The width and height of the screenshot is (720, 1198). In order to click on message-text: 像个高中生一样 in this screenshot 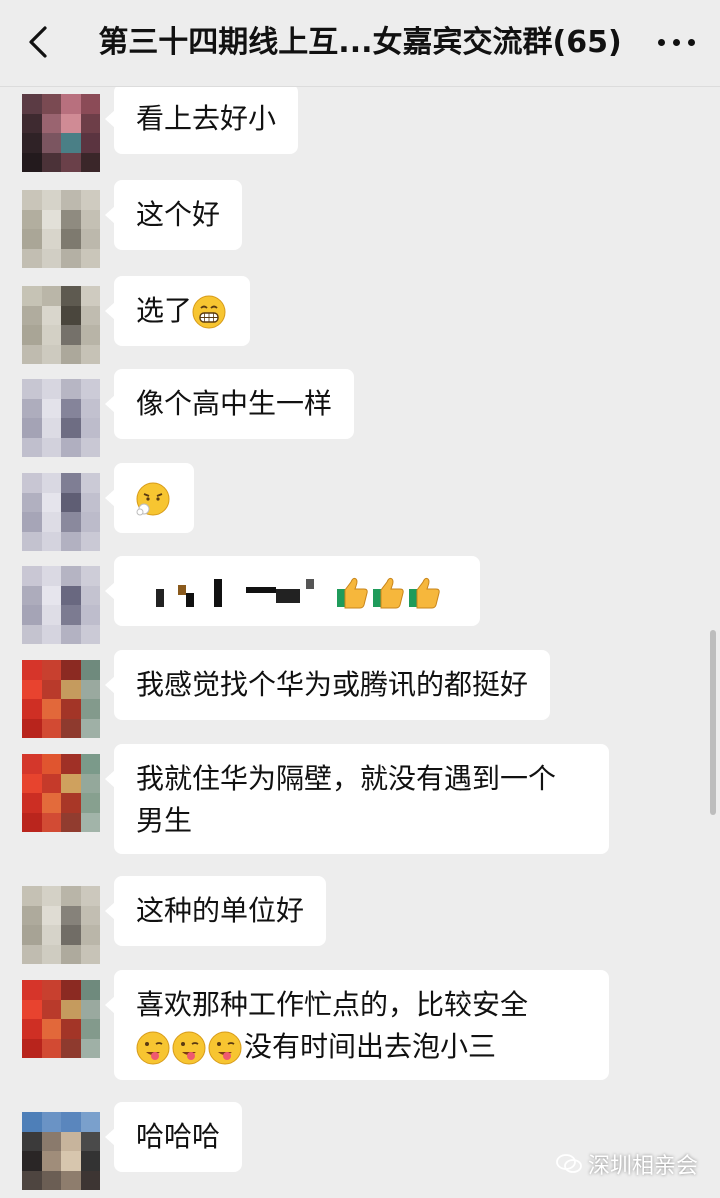, I will do `click(234, 403)`.